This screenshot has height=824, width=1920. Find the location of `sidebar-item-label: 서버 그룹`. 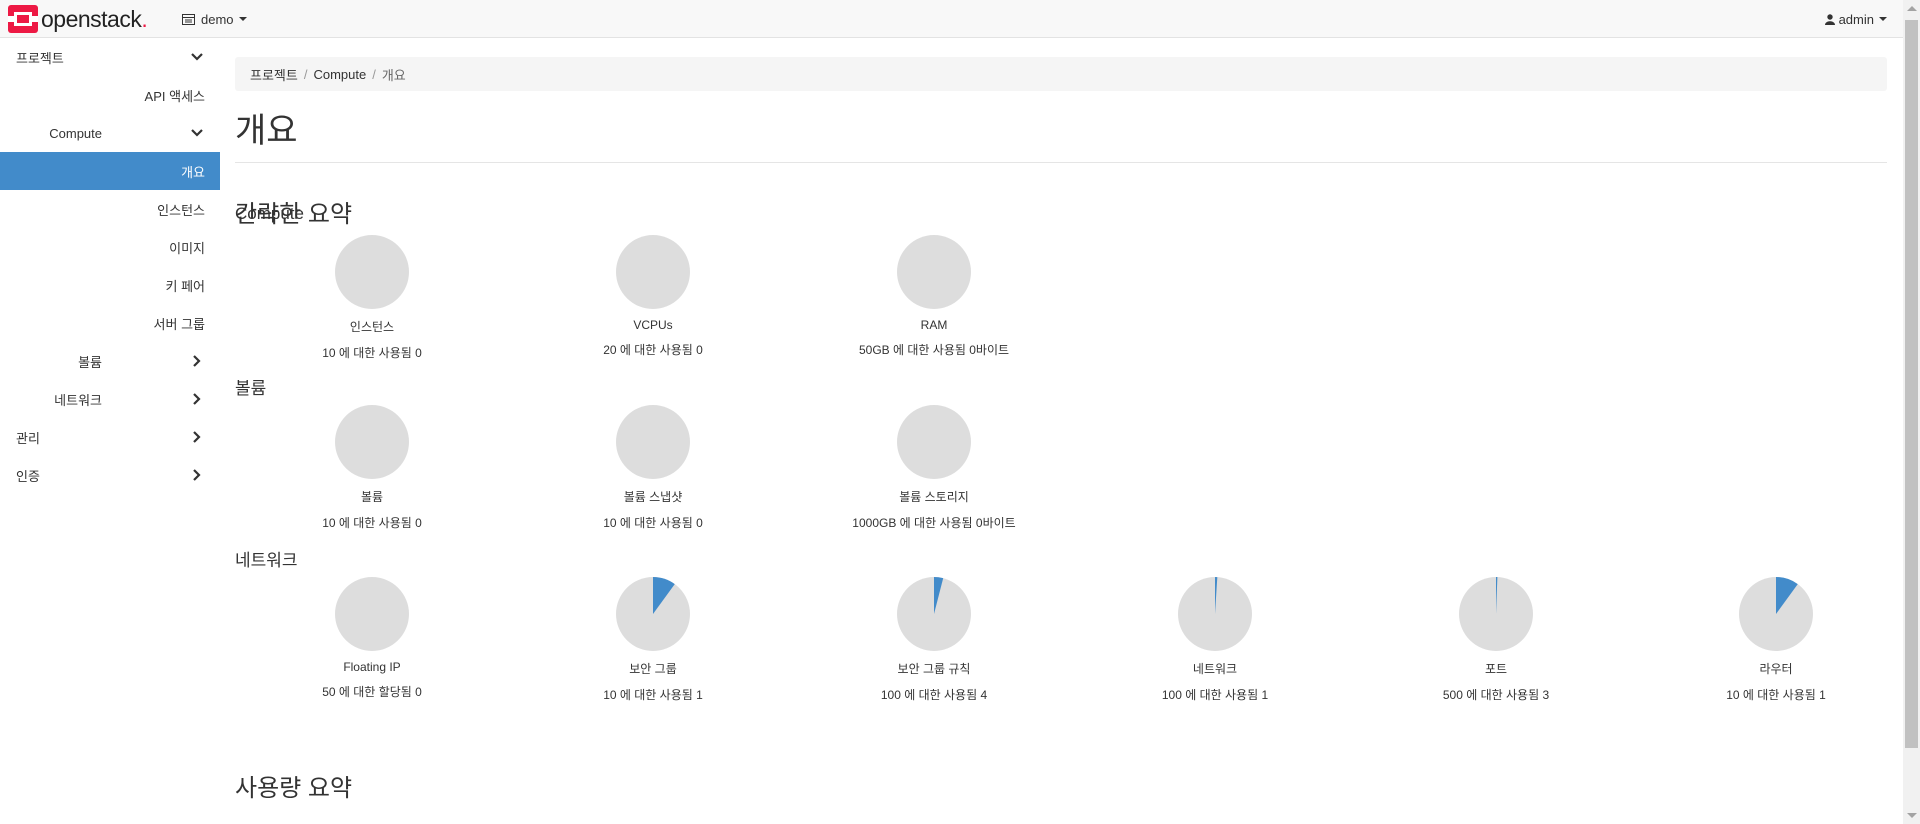

sidebar-item-label: 서버 그룹 is located at coordinates (179, 324).